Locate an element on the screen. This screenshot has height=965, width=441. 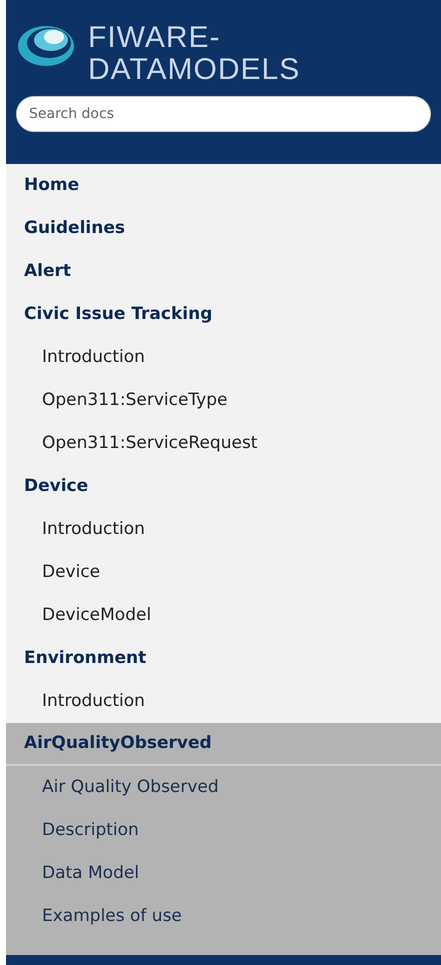
nav-section-link: Civic Issue Tracking is located at coordinates (223, 314).